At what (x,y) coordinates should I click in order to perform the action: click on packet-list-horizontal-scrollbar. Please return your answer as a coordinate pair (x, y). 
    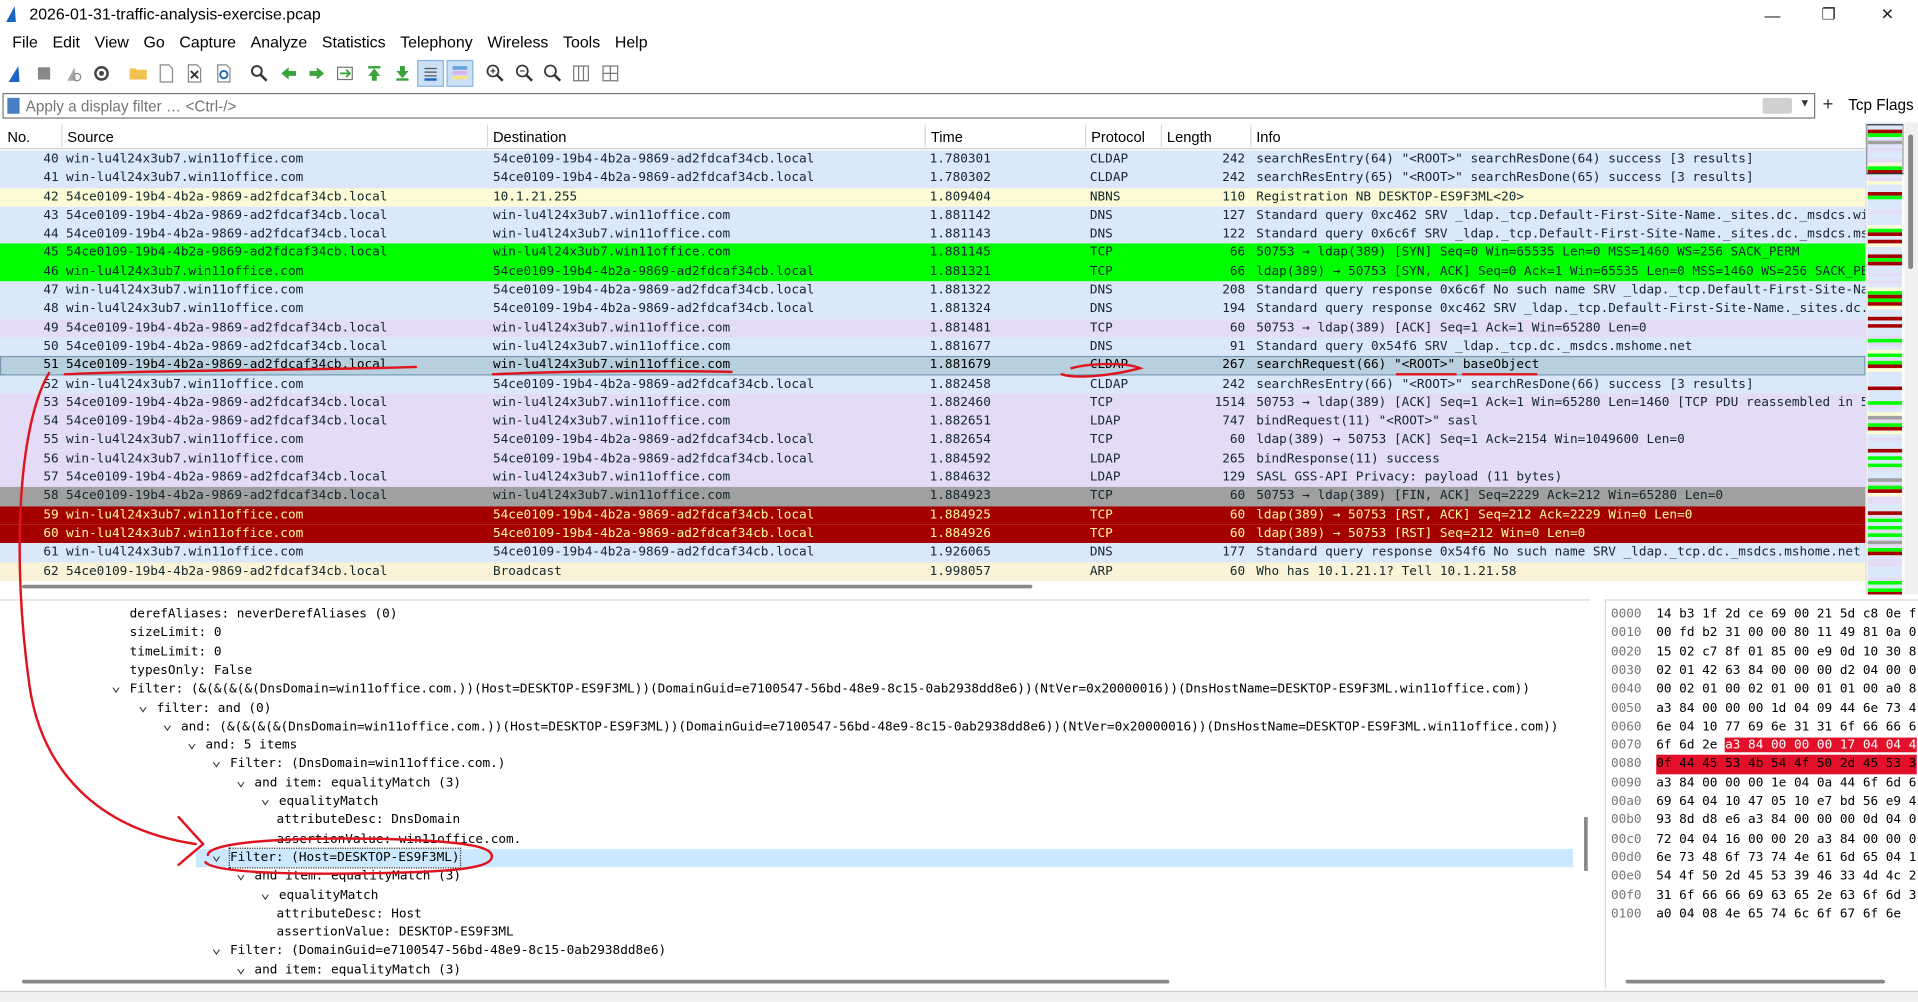
    Looking at the image, I should click on (943, 586).